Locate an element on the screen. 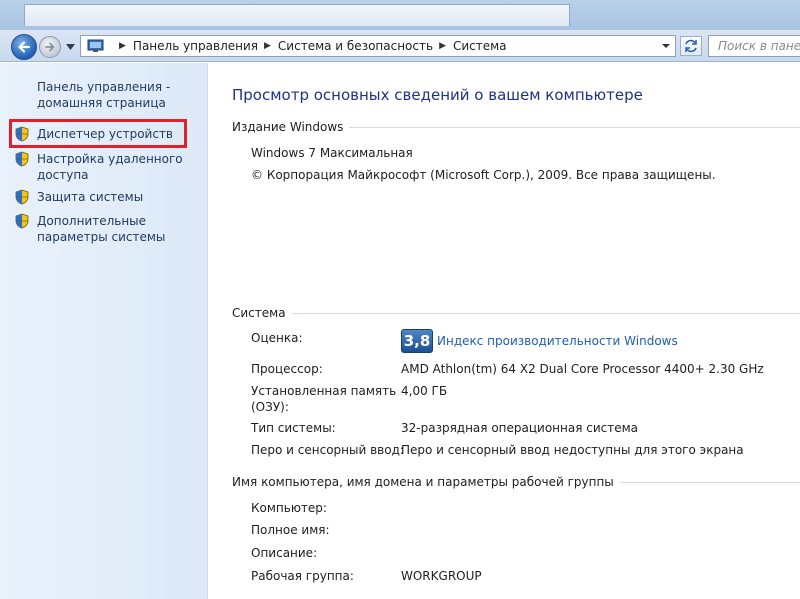 The image size is (800, 599). recent-pages-button is located at coordinates (70, 47).